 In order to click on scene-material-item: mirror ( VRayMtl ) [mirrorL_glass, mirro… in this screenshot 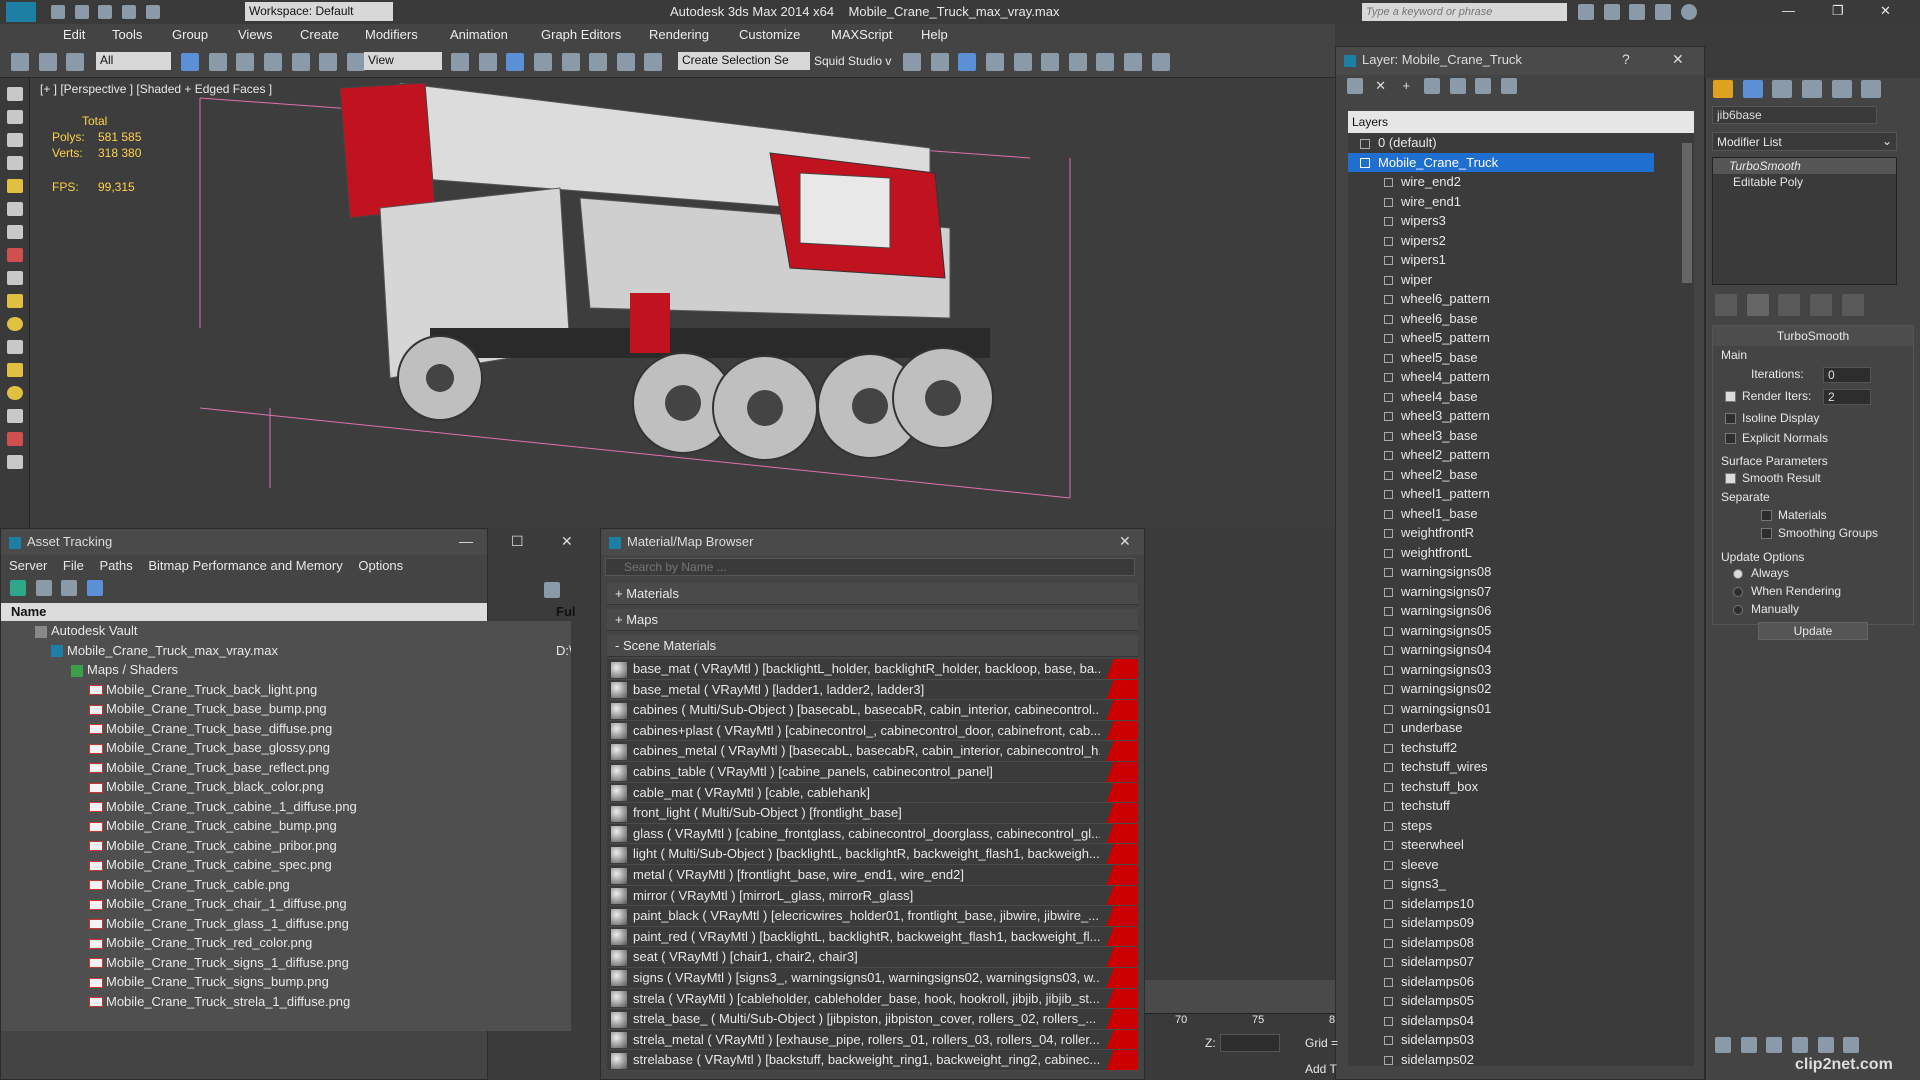, I will do `click(872, 896)`.